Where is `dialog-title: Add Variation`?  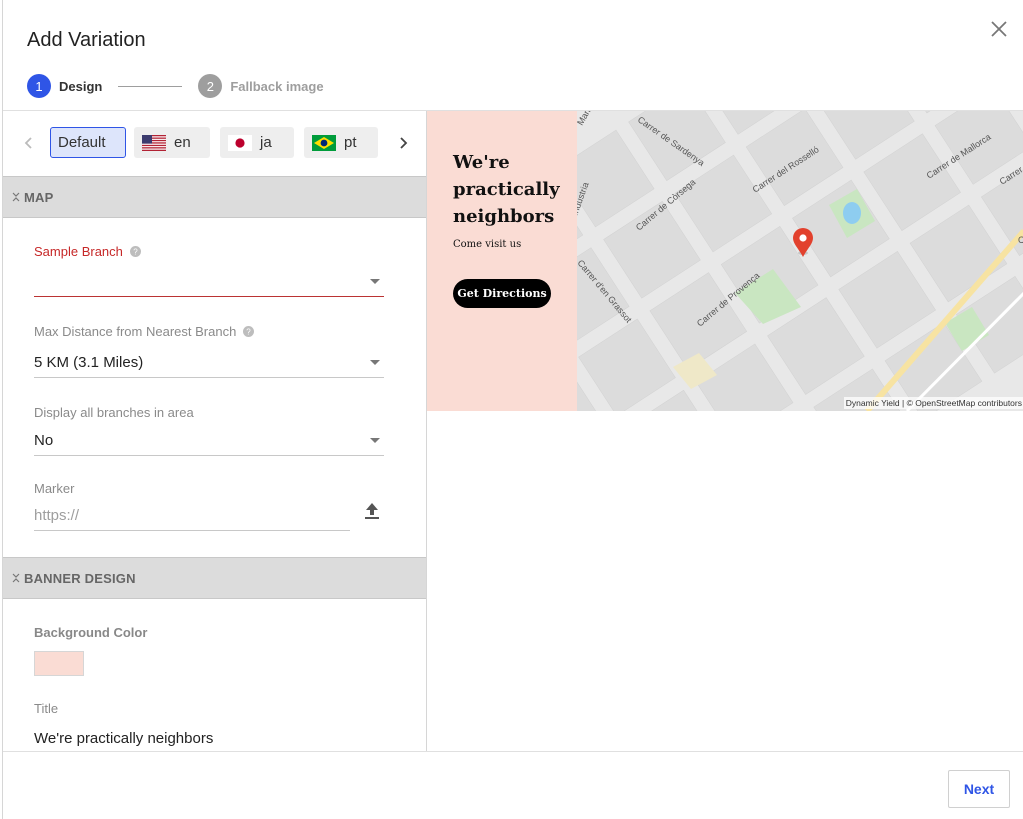
dialog-title: Add Variation is located at coordinates (86, 40).